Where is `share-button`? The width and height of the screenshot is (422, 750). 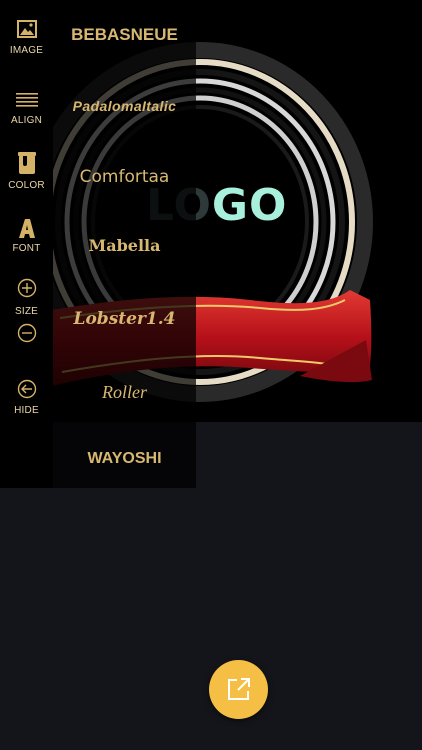 share-button is located at coordinates (238, 689).